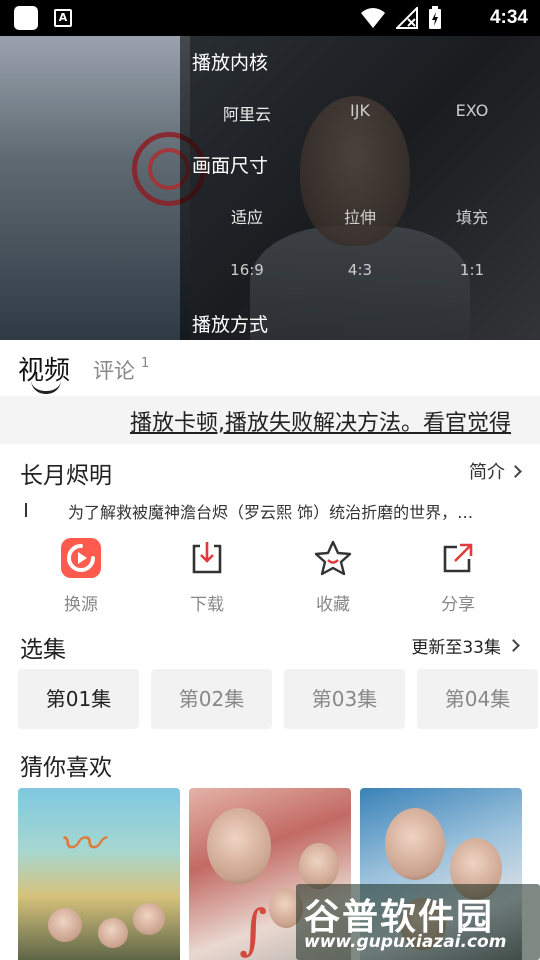  Describe the element at coordinates (207, 558) in the screenshot. I see `download-icon` at that location.